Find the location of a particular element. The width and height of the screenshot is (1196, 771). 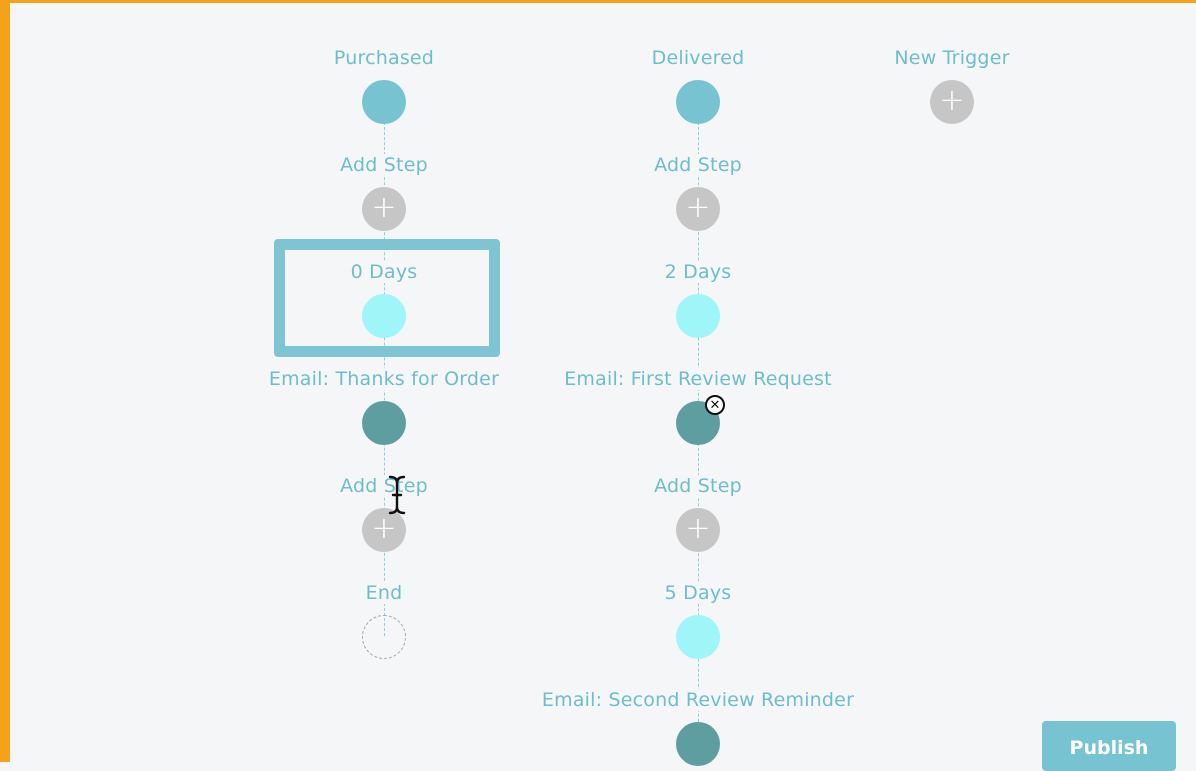

close-icon: ✕ is located at coordinates (715, 405).